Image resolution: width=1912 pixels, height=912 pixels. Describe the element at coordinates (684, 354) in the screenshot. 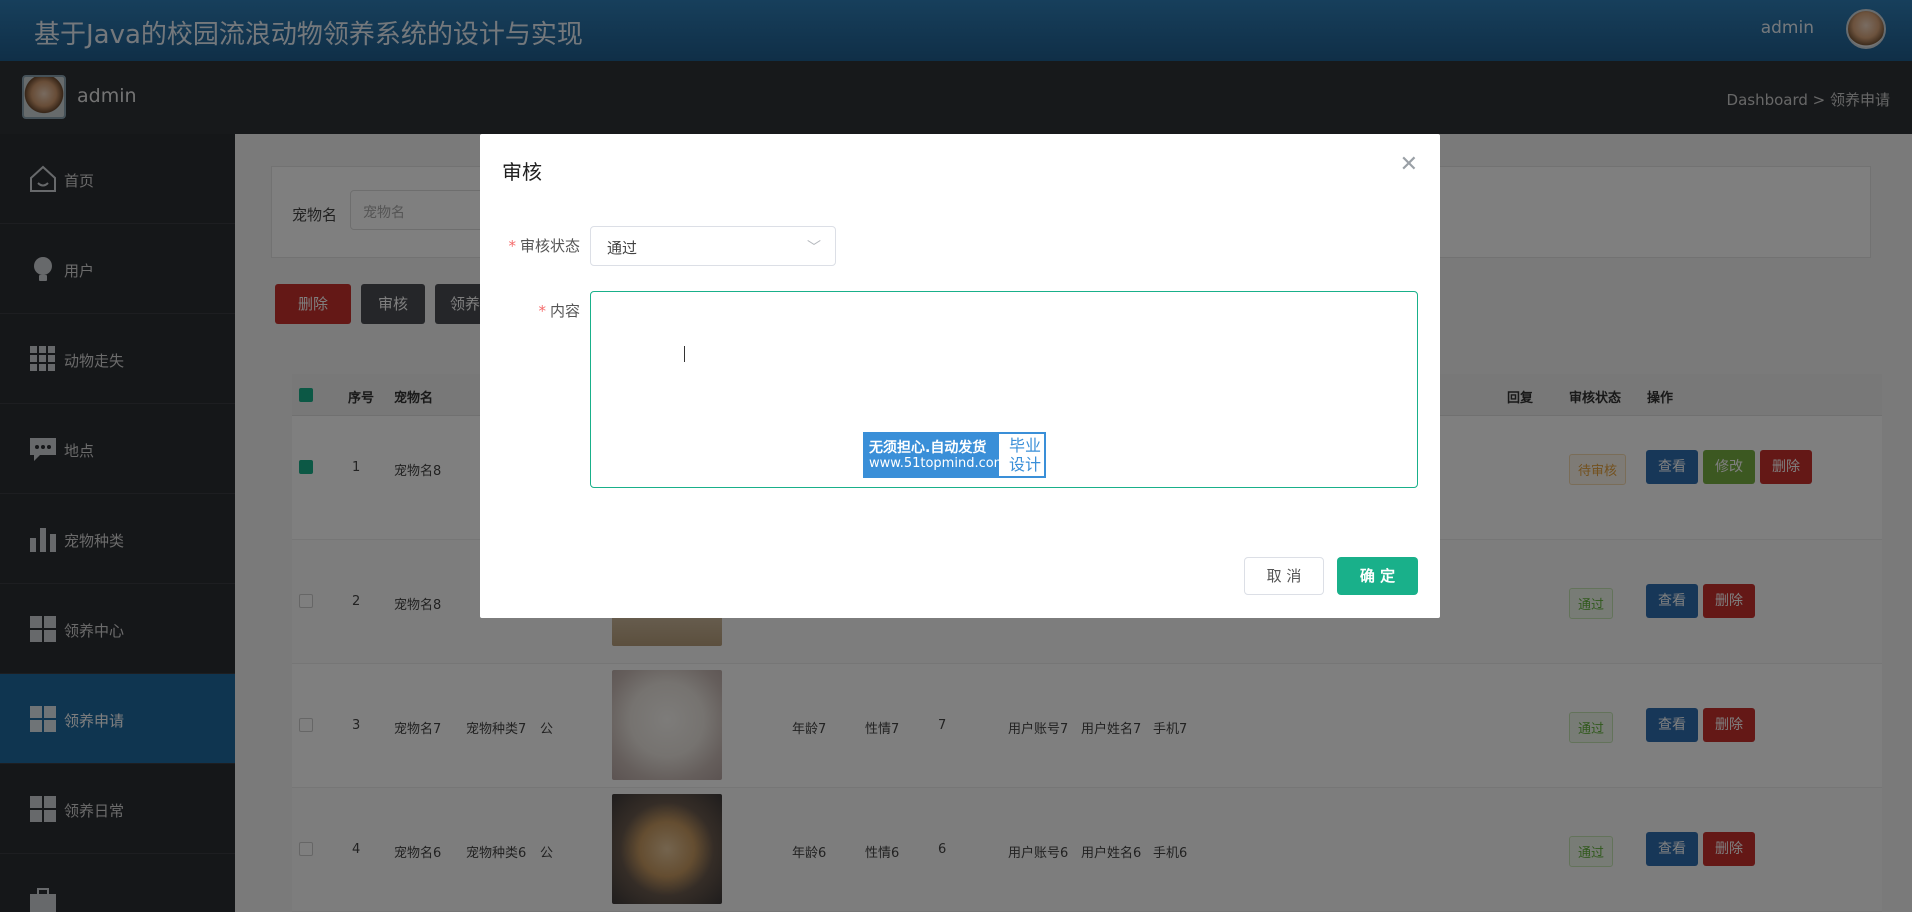

I see `text-cursor` at that location.